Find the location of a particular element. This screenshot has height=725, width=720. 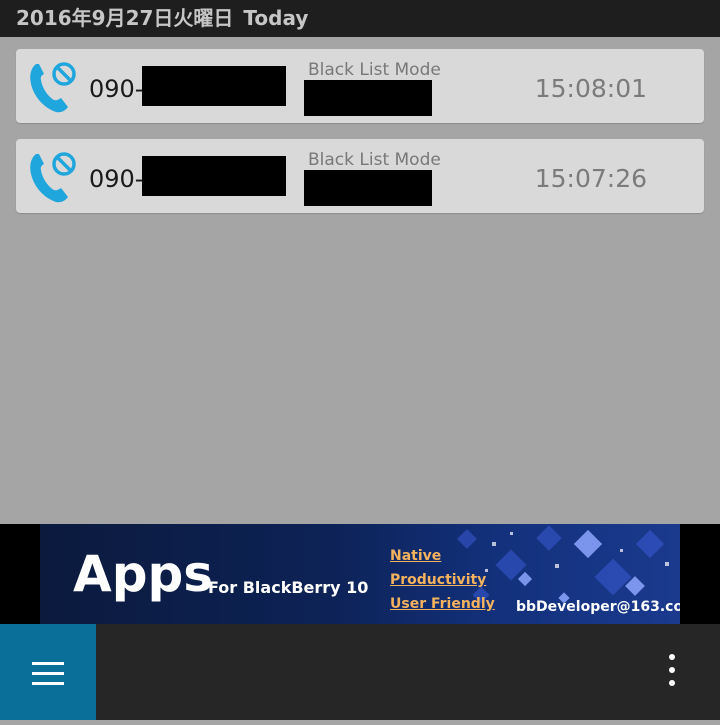

overflow-menu-button is located at coordinates (672, 672).